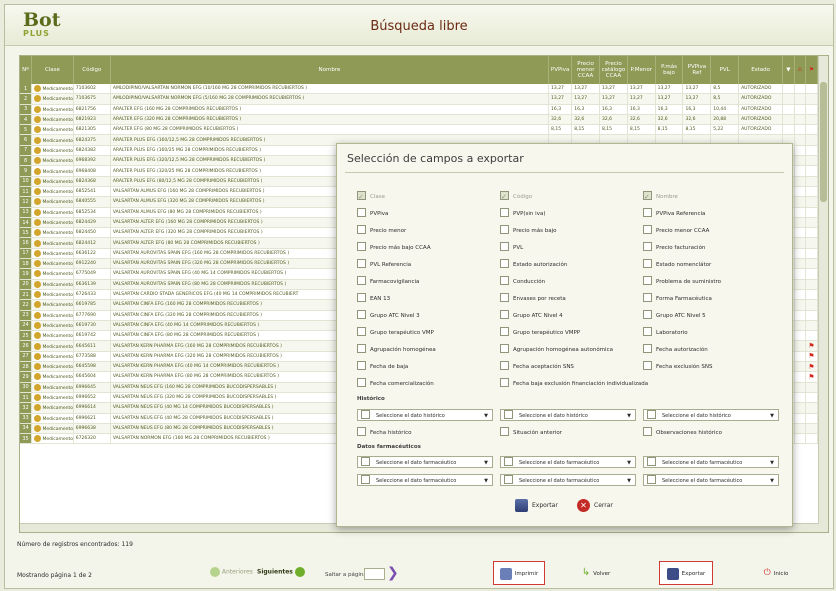  Describe the element at coordinates (428, 265) in the screenshot. I see `field-checkbox-item: PVL Referencia` at that location.